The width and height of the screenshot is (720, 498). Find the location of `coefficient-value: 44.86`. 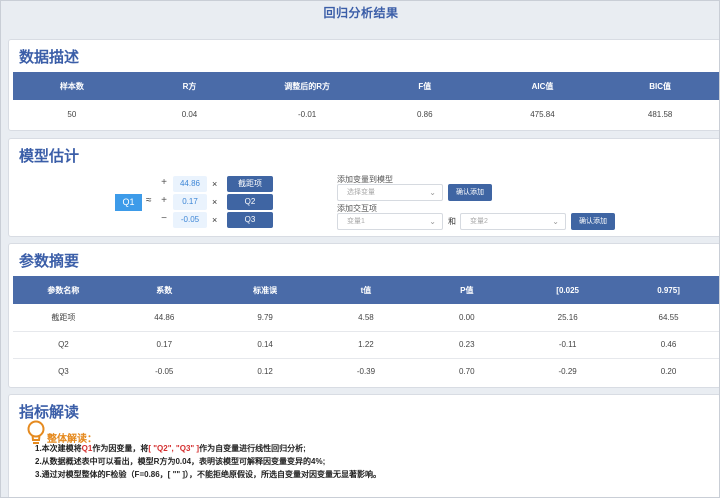

coefficient-value: 44.86 is located at coordinates (190, 184).